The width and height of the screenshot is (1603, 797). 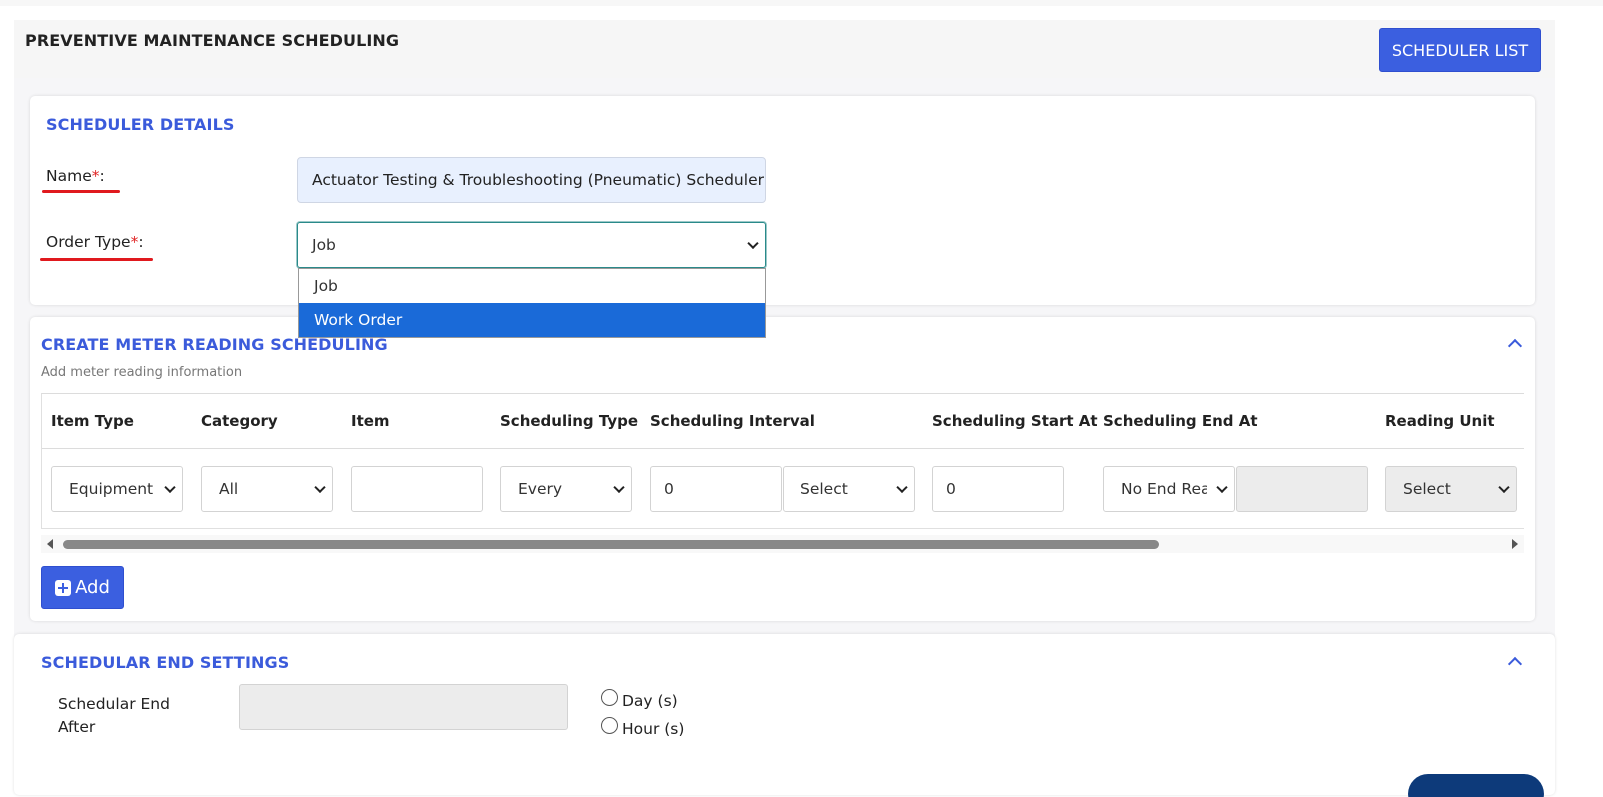 What do you see at coordinates (140, 124) in the screenshot?
I see `scheduler-details-title: SCHEDULER DETAILS` at bounding box center [140, 124].